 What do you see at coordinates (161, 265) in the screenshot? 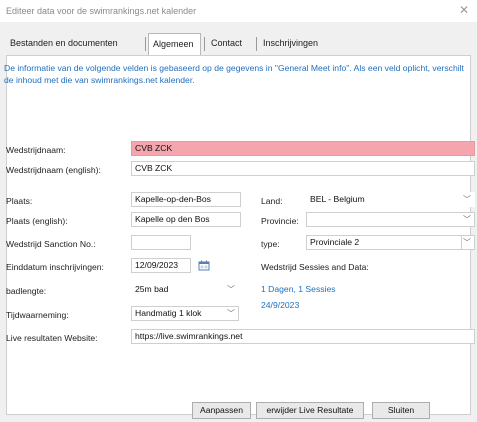
I see `entry-deadline-input: 12/09/2023` at bounding box center [161, 265].